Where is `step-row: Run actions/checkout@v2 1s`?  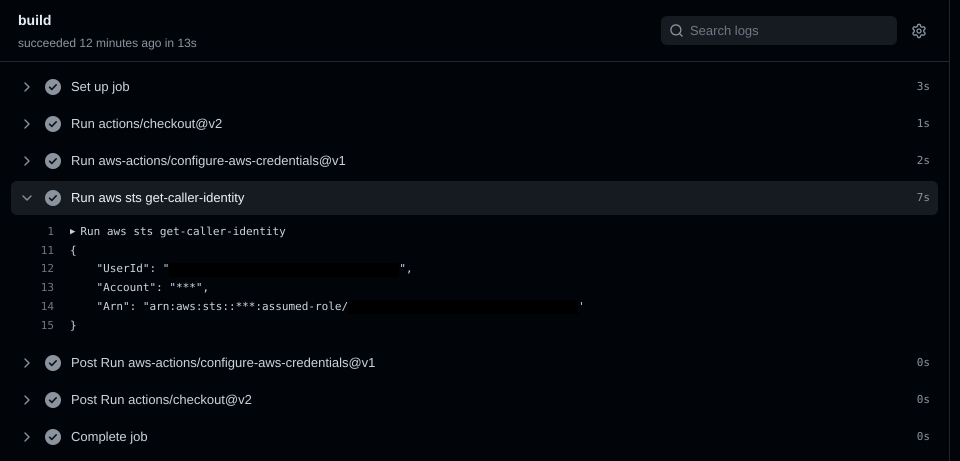
step-row: Run actions/checkout@v2 1s is located at coordinates (474, 124).